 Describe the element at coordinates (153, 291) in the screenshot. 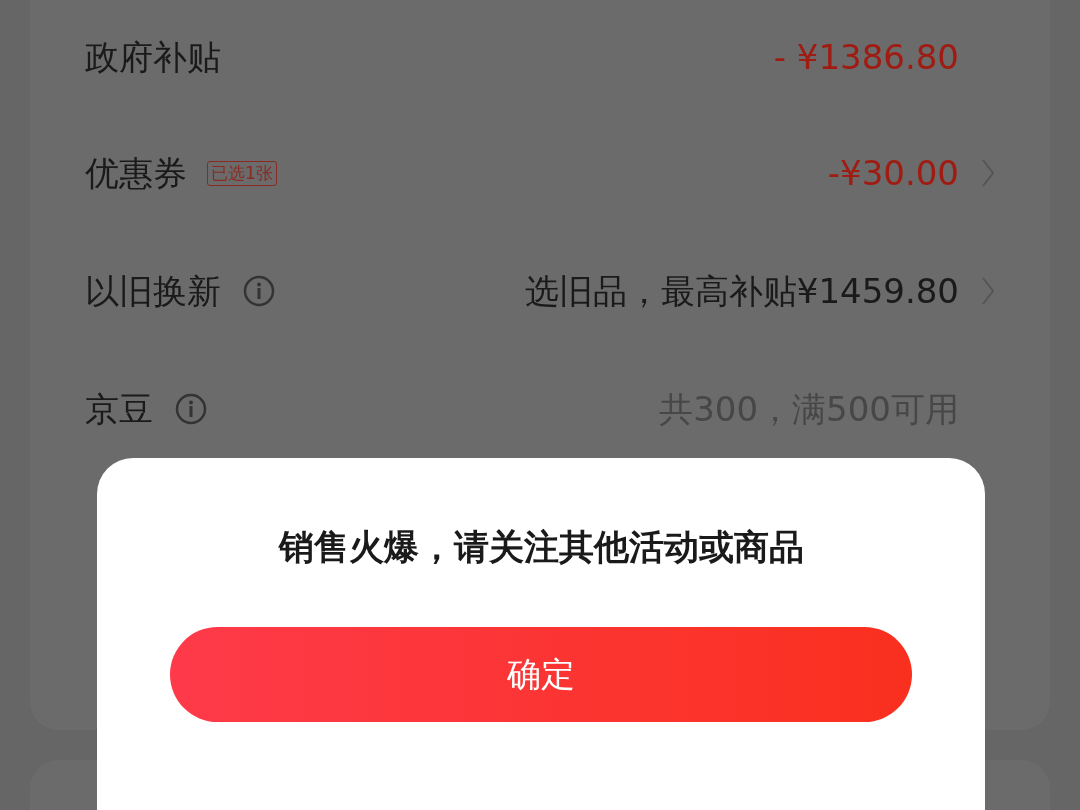

I see `row-label: 以旧换新` at that location.